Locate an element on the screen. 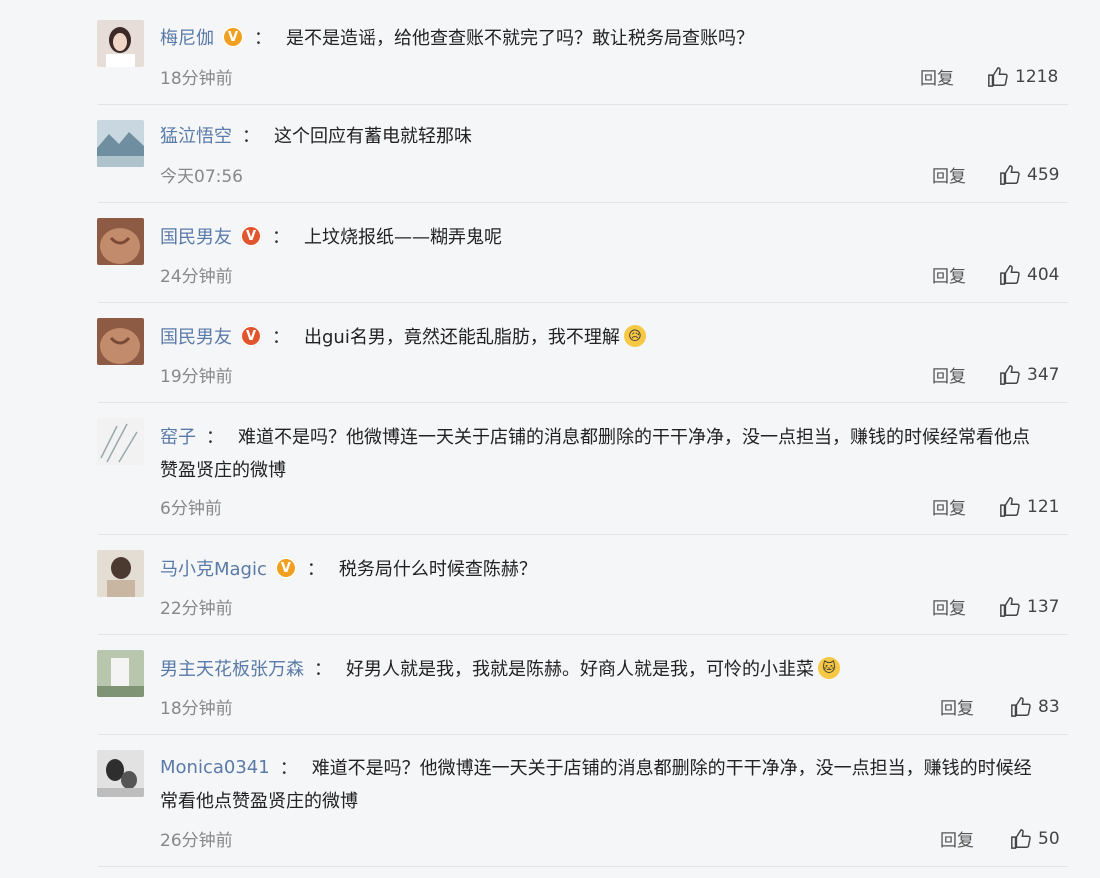  username: 窑子 is located at coordinates (178, 436).